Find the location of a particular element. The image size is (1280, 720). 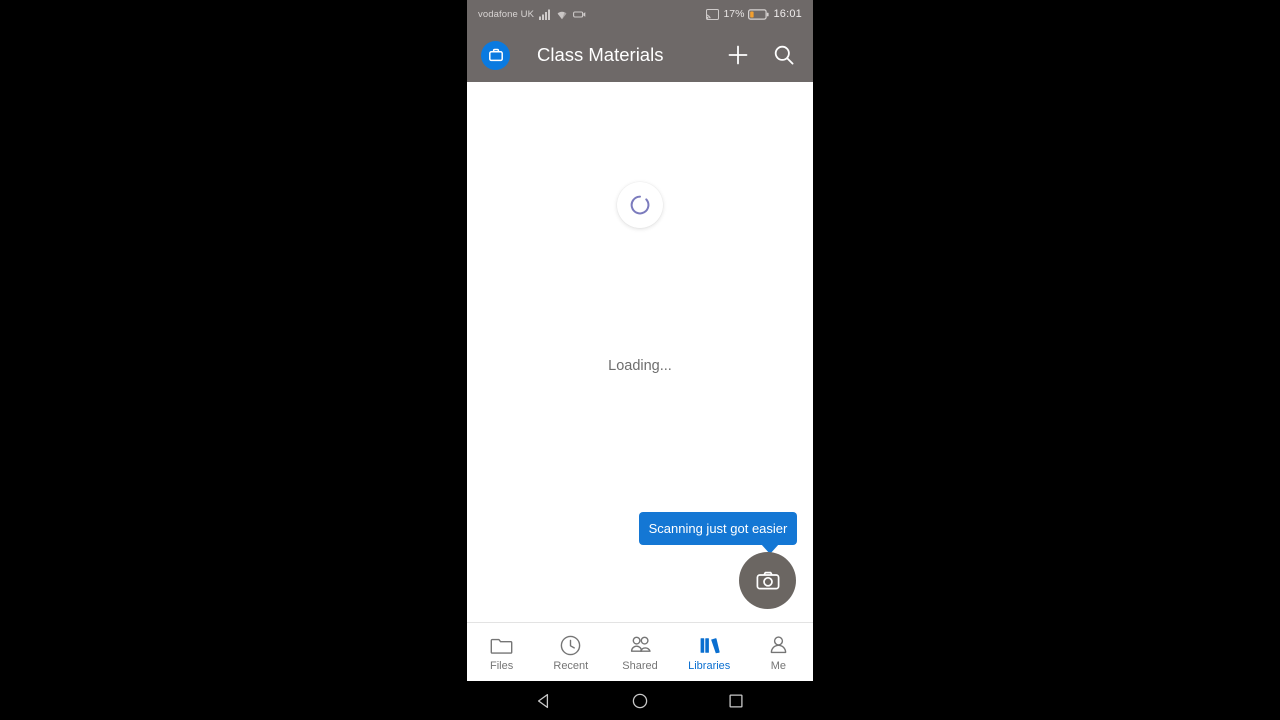

add-button is located at coordinates (738, 55).